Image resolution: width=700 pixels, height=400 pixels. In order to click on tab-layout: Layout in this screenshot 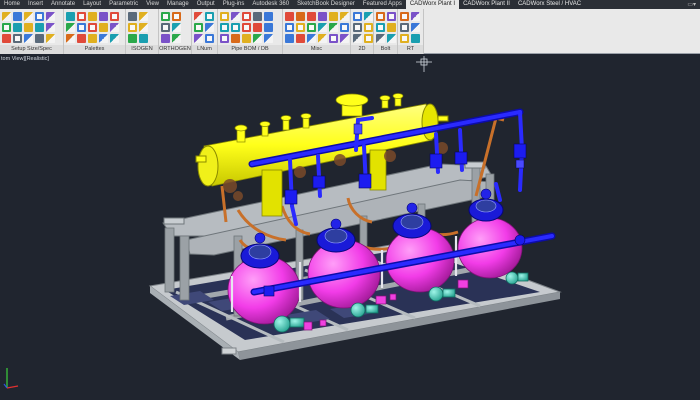, I will do `click(92, 4)`.